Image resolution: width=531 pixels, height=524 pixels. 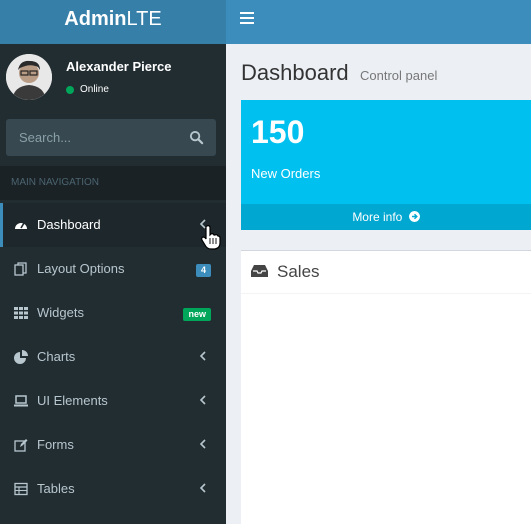 I want to click on grid-icon, so click(x=21, y=313).